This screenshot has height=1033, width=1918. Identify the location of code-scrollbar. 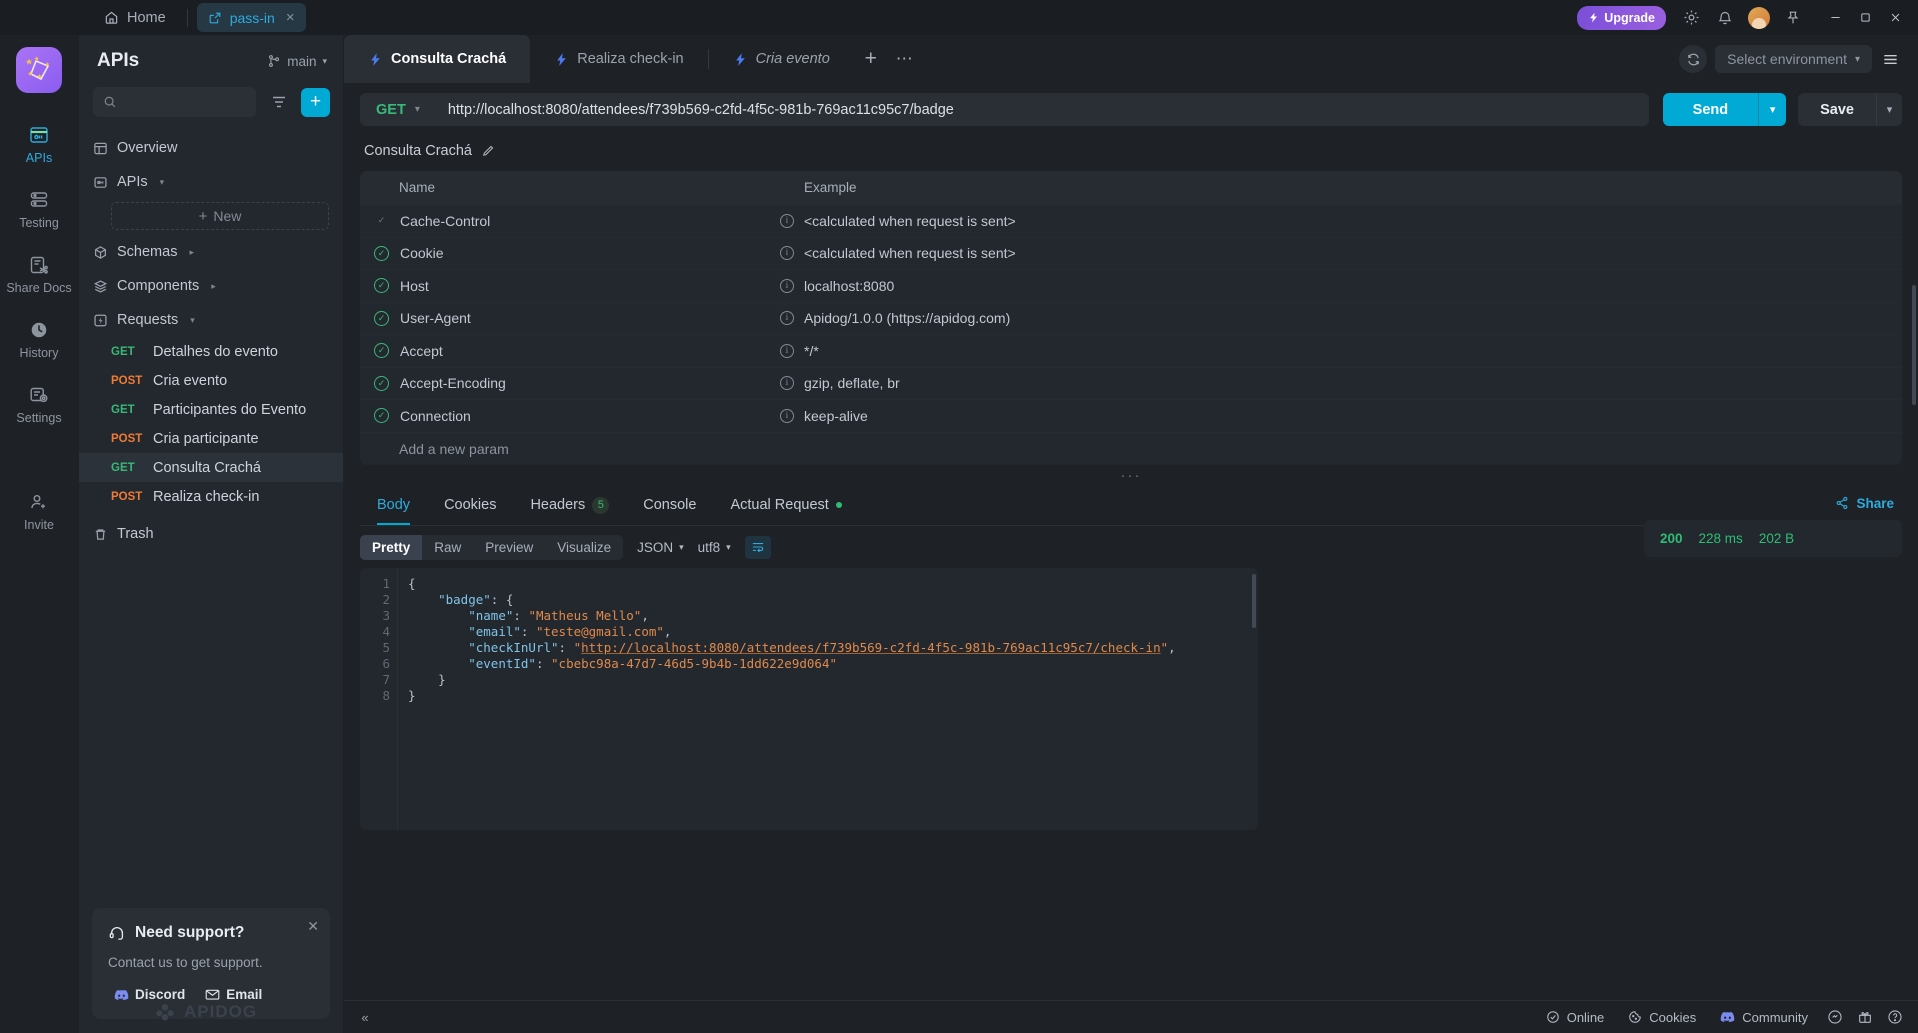
(1254, 600).